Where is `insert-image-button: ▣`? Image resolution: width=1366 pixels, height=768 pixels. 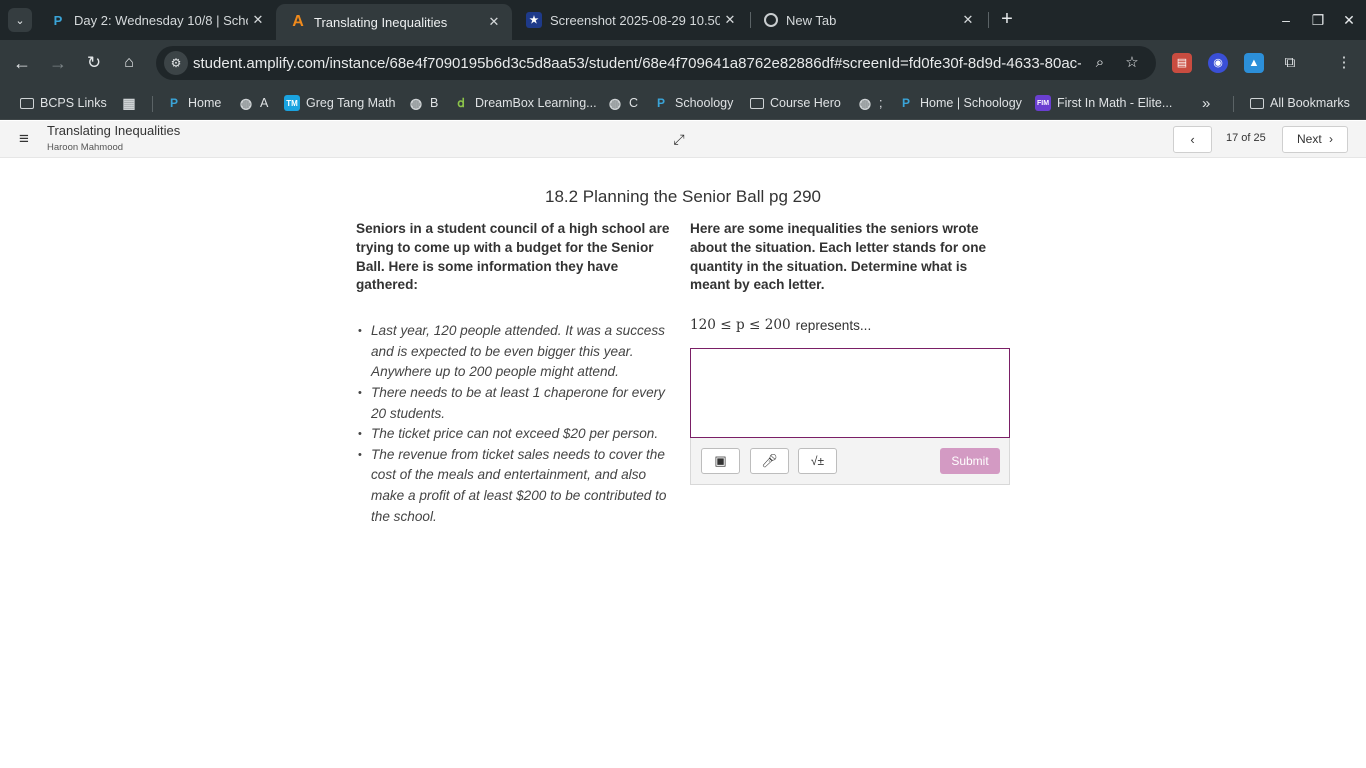 insert-image-button: ▣ is located at coordinates (720, 461).